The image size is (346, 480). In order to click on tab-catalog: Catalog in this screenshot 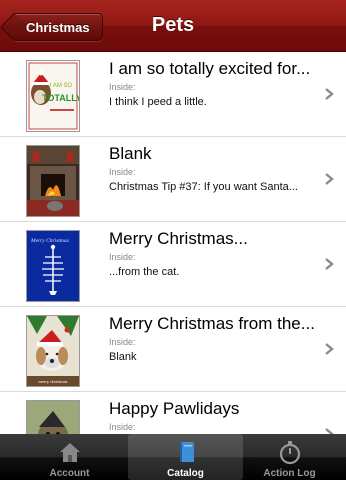, I will do `click(185, 457)`.